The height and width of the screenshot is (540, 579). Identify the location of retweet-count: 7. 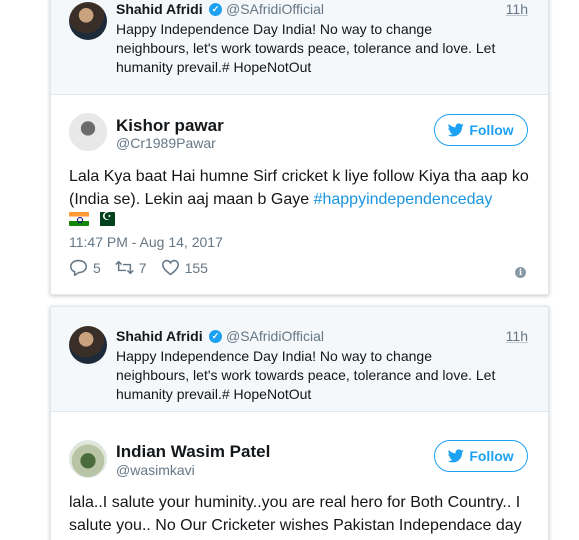
(142, 267).